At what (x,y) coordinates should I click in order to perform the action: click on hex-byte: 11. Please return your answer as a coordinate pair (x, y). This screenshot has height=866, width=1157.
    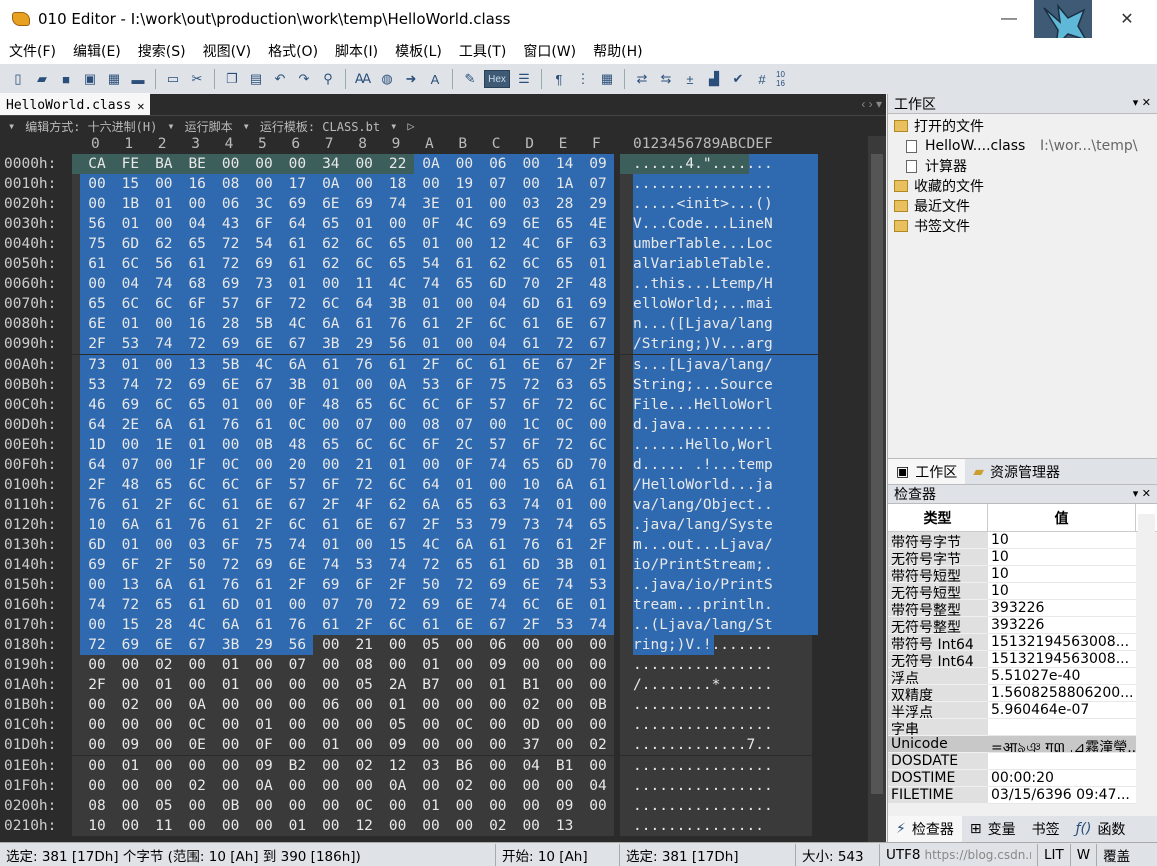
    Looking at the image, I should click on (364, 284).